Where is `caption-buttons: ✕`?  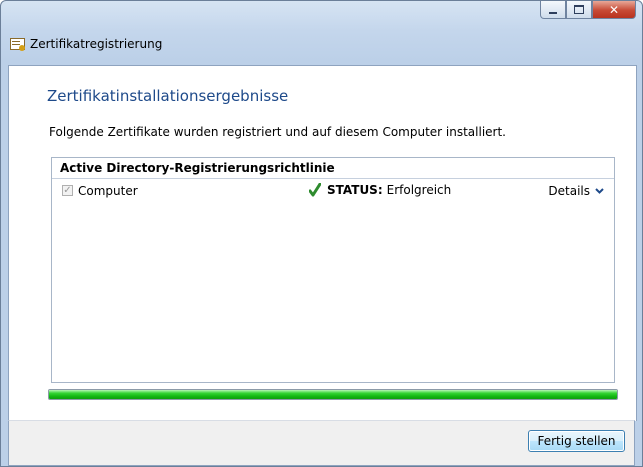 caption-buttons: ✕ is located at coordinates (588, 10).